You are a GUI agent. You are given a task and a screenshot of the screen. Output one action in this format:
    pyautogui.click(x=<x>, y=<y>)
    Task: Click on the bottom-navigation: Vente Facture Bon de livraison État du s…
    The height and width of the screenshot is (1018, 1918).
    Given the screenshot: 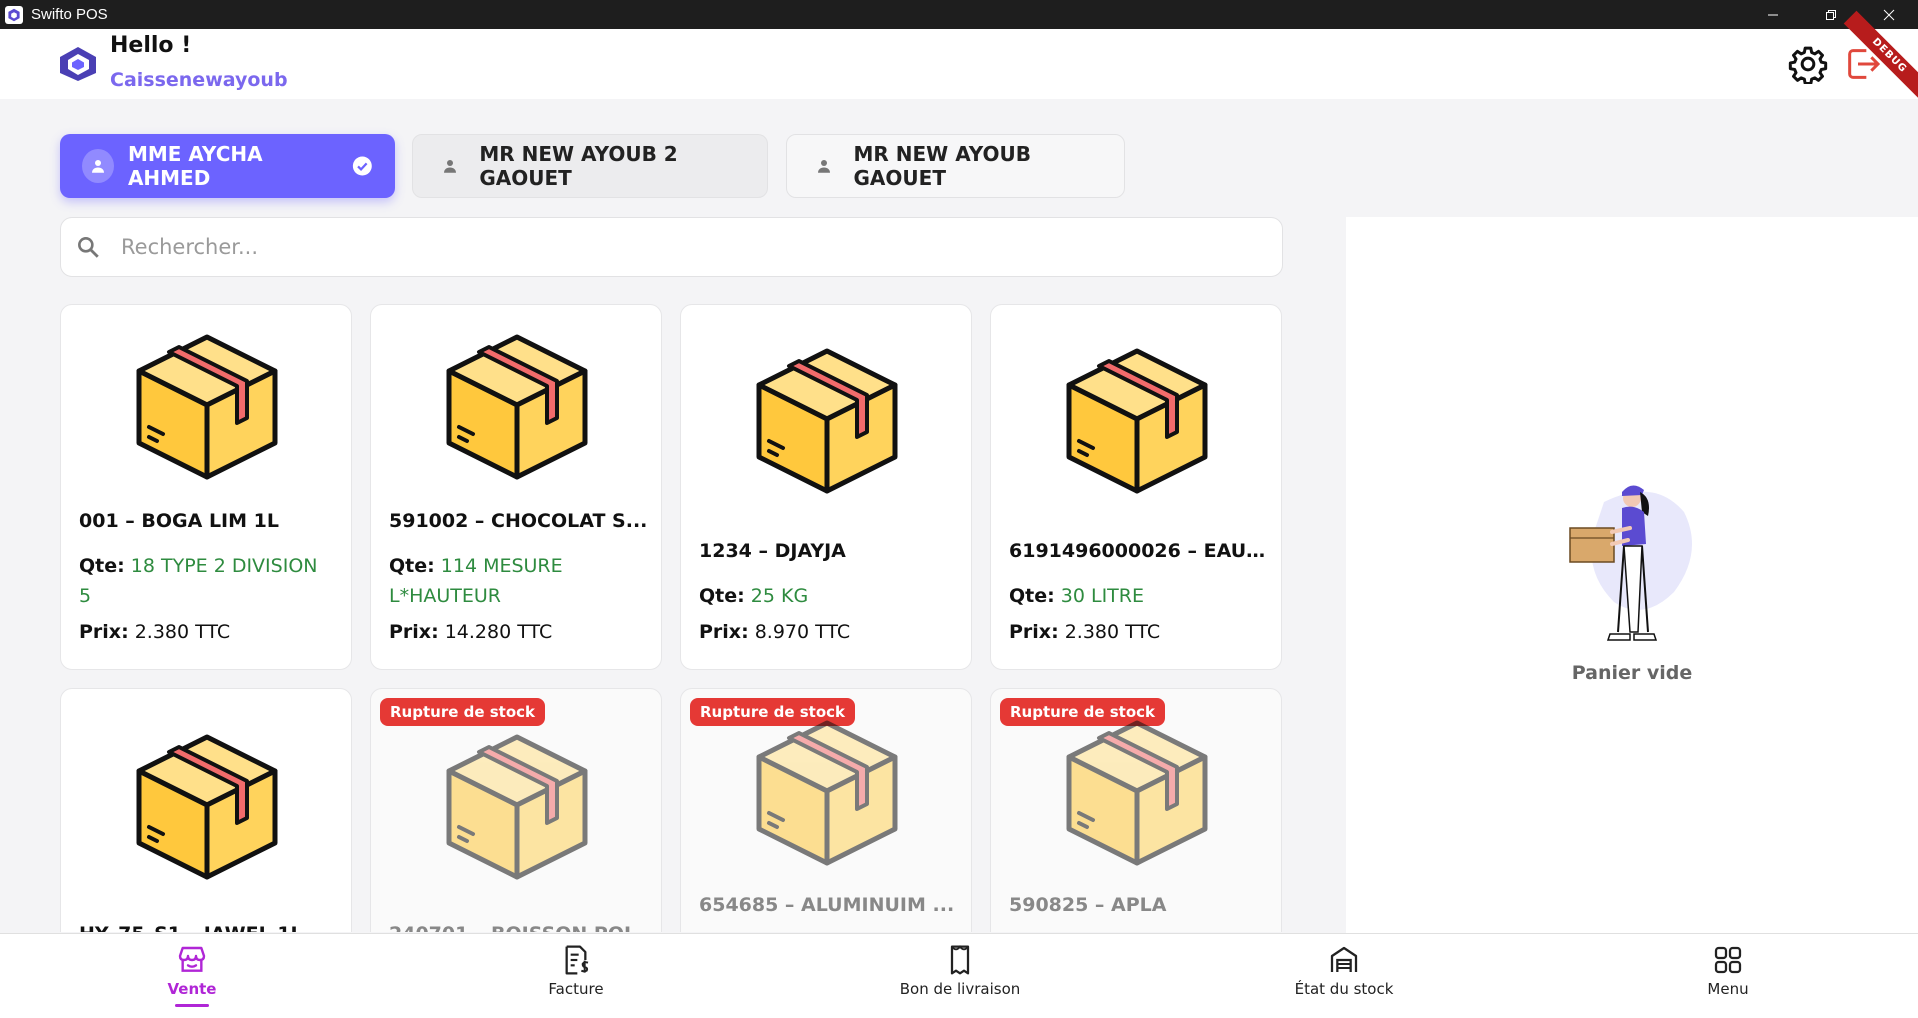 What is the action you would take?
    pyautogui.click(x=959, y=975)
    